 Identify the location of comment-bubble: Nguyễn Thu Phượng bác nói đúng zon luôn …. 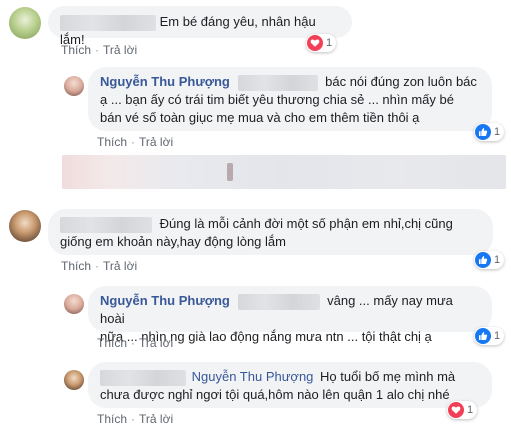
(290, 99).